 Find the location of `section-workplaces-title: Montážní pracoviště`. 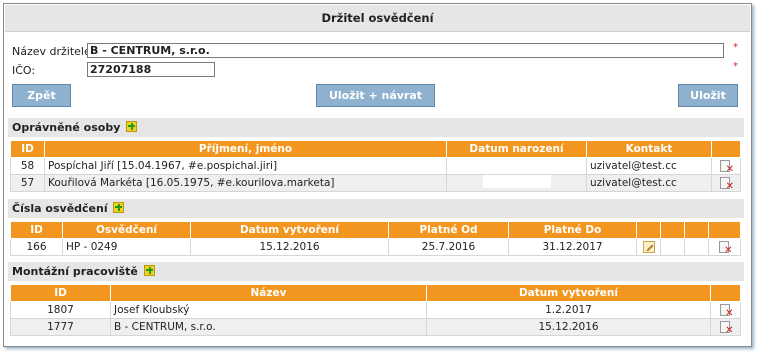

section-workplaces-title: Montážní pracoviště is located at coordinates (75, 271).